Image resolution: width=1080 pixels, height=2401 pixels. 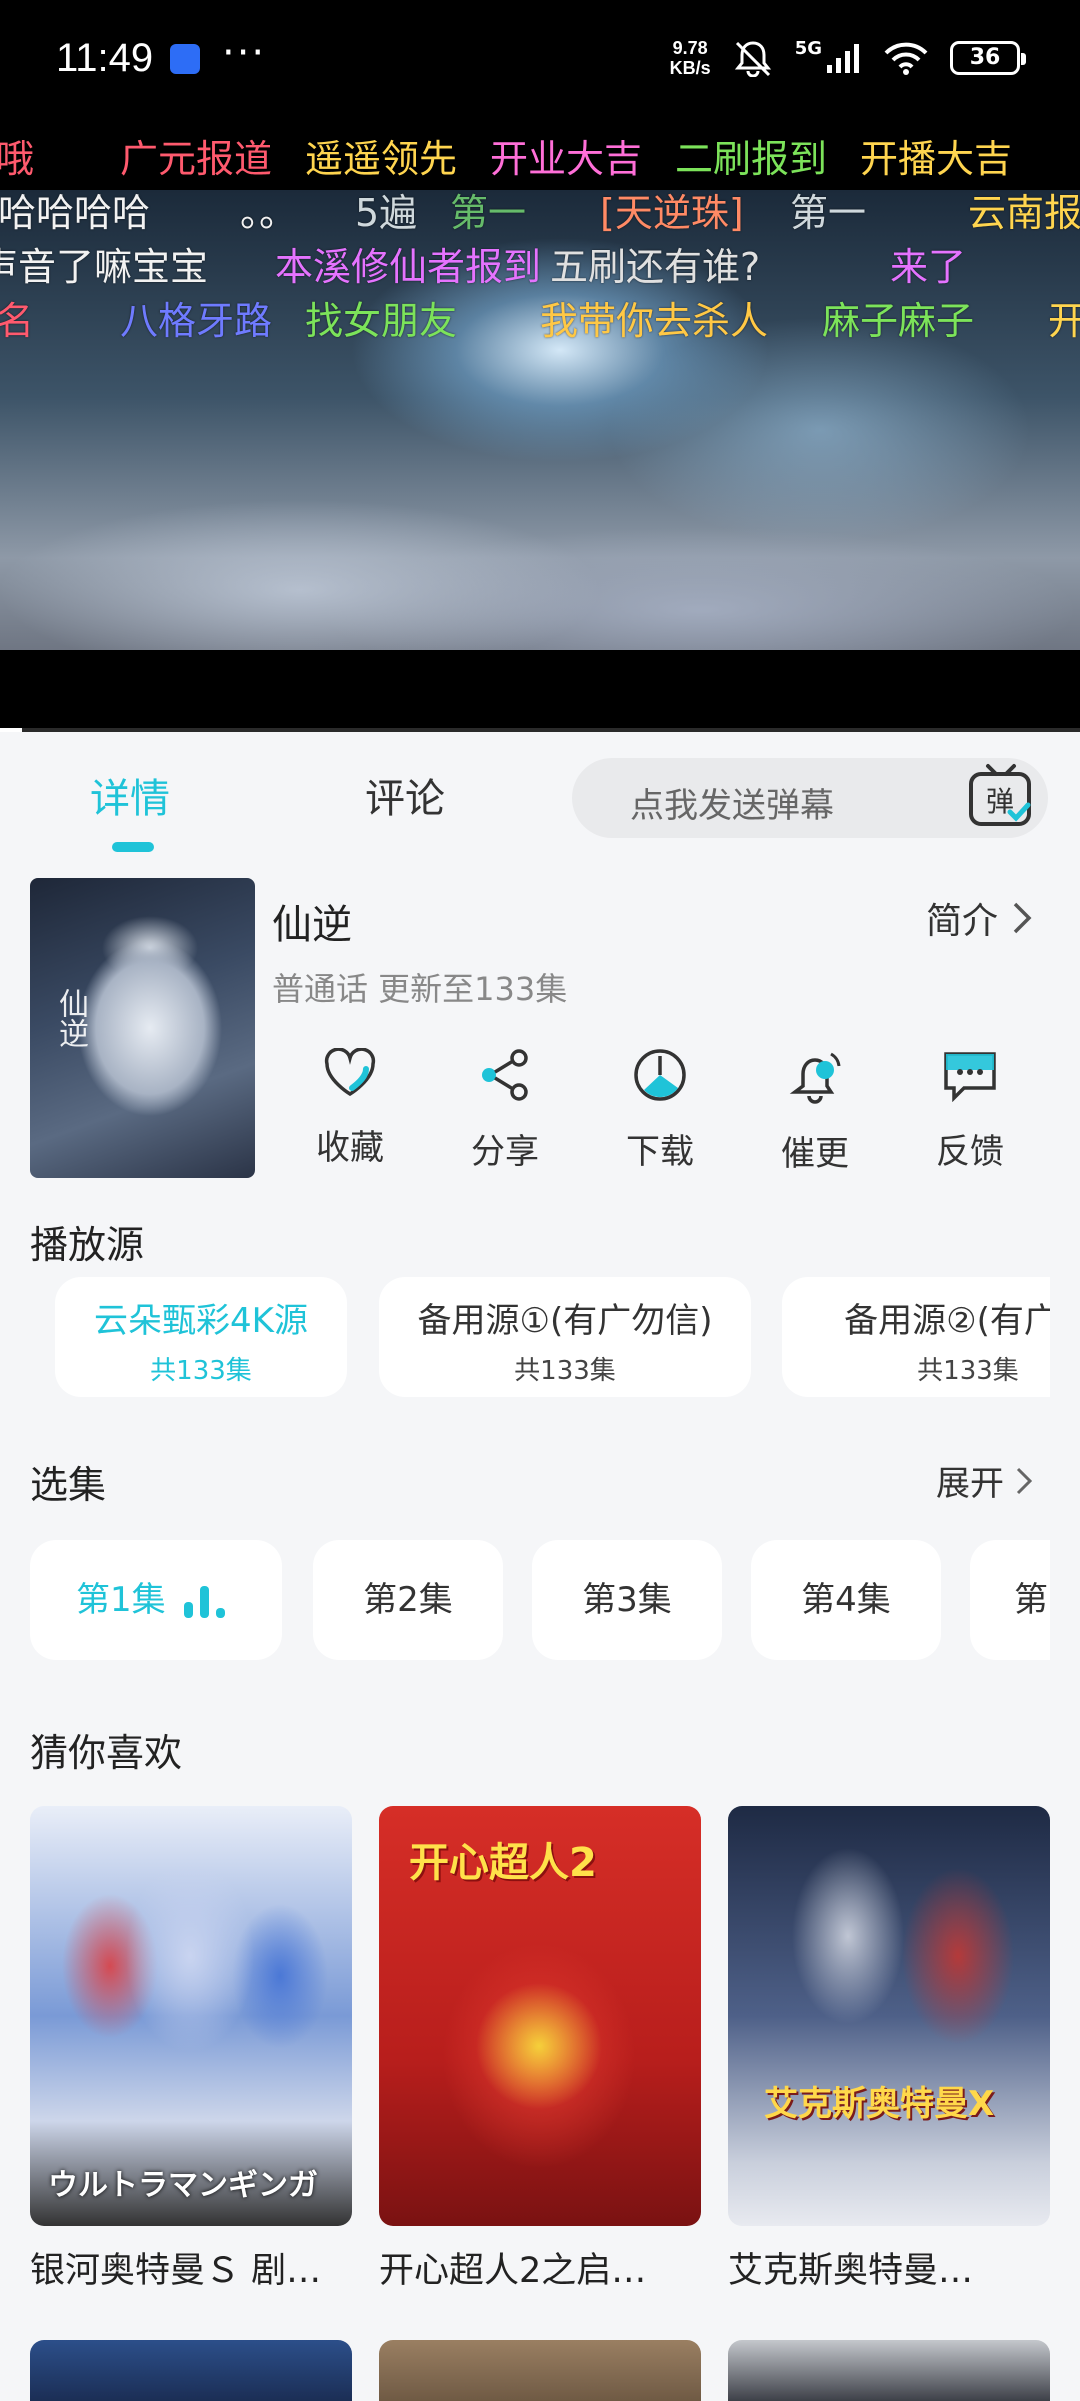 What do you see at coordinates (142, 1028) in the screenshot?
I see `show-poster: 仙逆` at bounding box center [142, 1028].